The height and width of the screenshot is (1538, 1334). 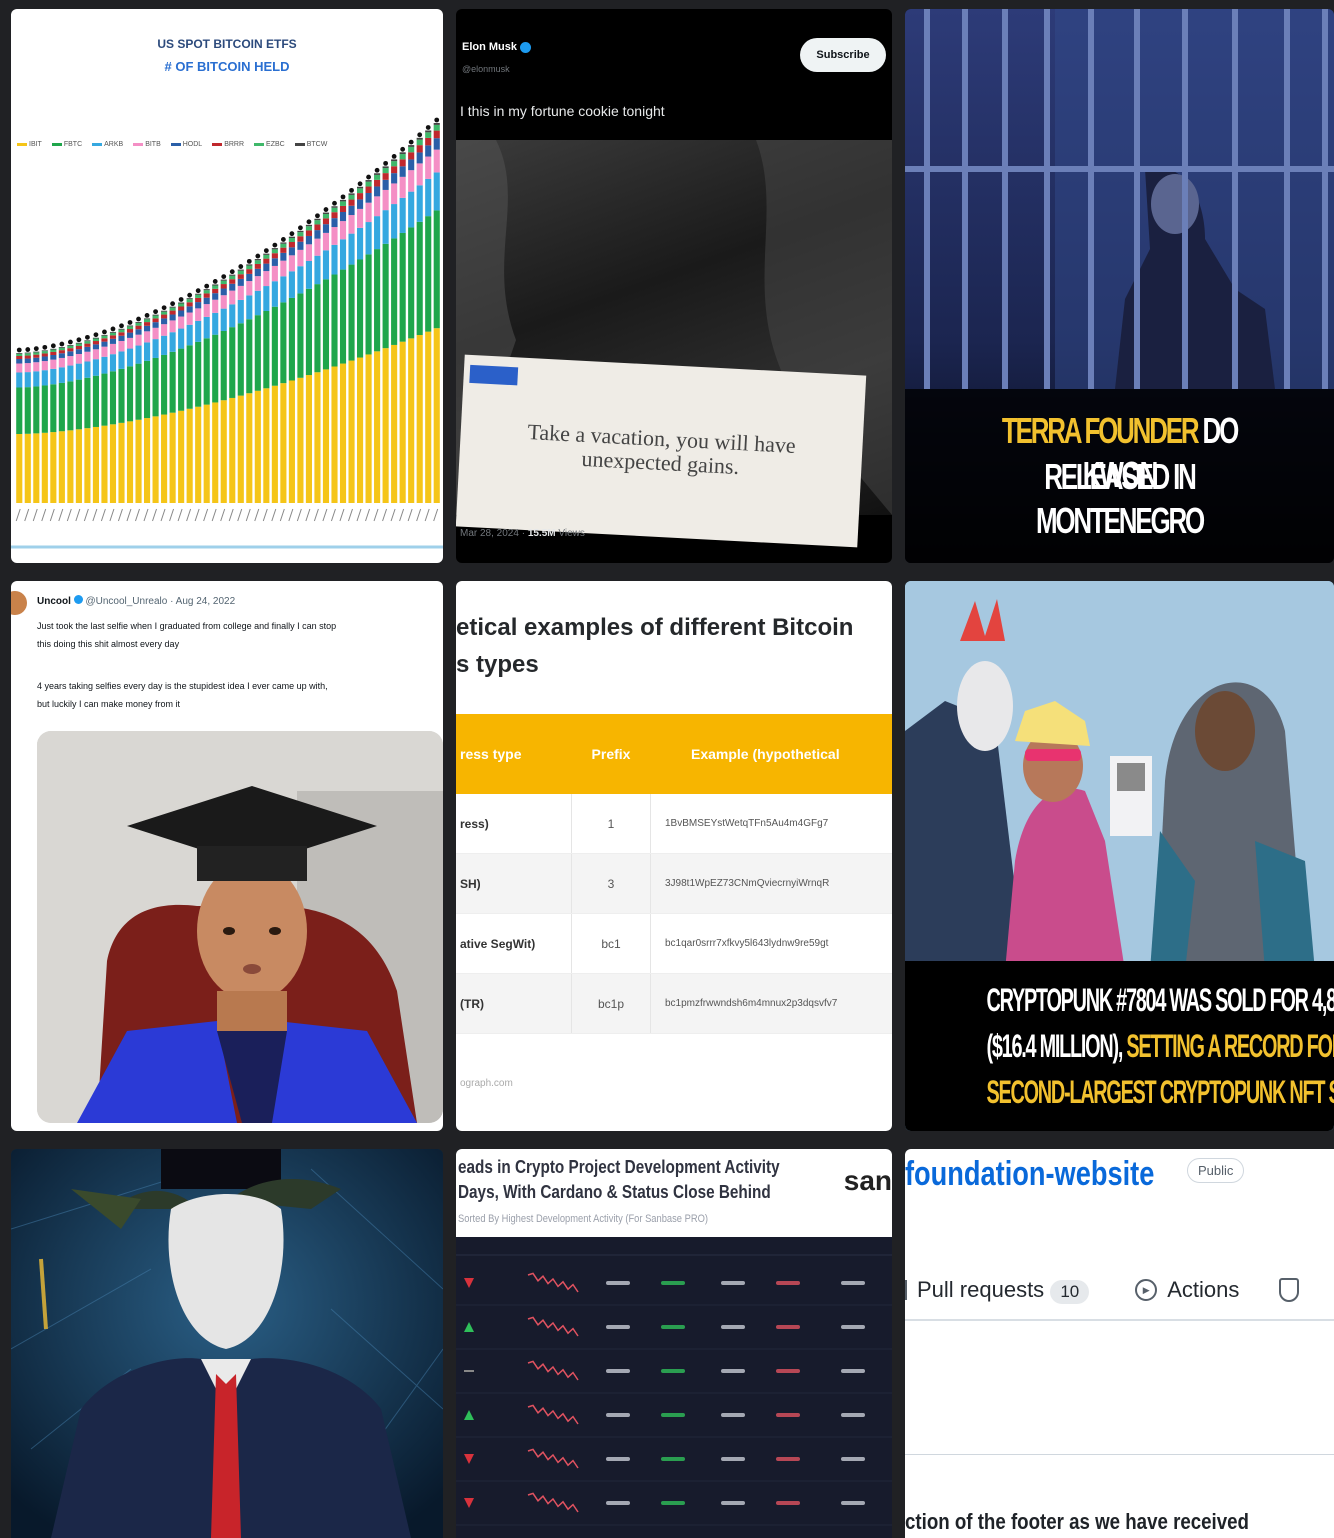 What do you see at coordinates (189, 515) in the screenshot?
I see `chart-x-tick` at bounding box center [189, 515].